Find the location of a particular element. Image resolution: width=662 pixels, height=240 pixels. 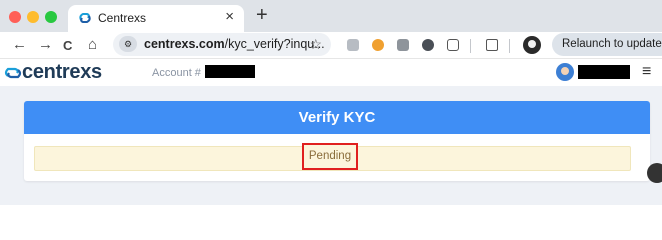

window-close-button is located at coordinates (15, 17).